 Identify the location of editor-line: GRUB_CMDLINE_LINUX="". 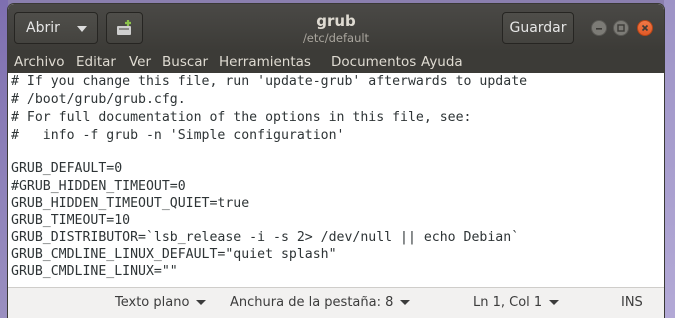
(94, 271).